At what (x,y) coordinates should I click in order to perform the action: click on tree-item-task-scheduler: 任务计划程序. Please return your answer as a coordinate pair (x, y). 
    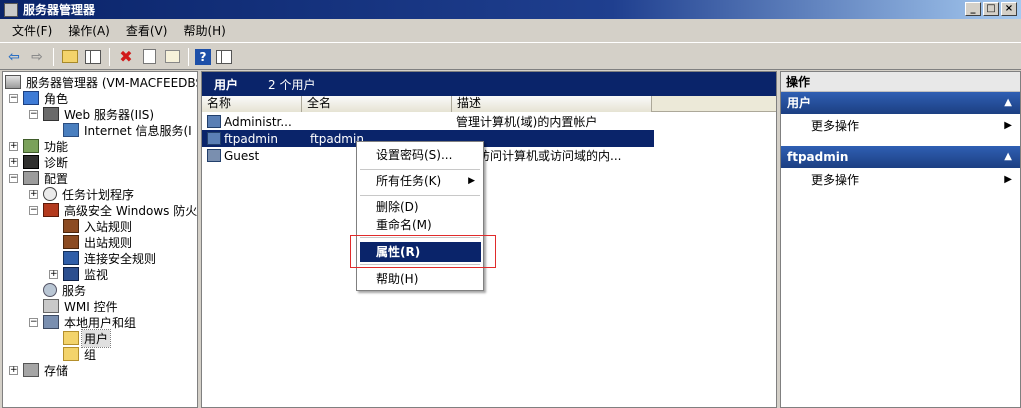
    Looking at the image, I should click on (89, 194).